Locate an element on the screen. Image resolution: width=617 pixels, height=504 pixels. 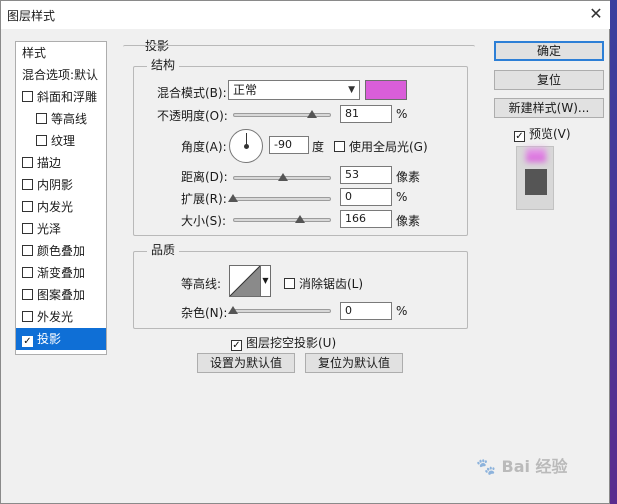
opacity-slider-thumb is located at coordinates (312, 114).